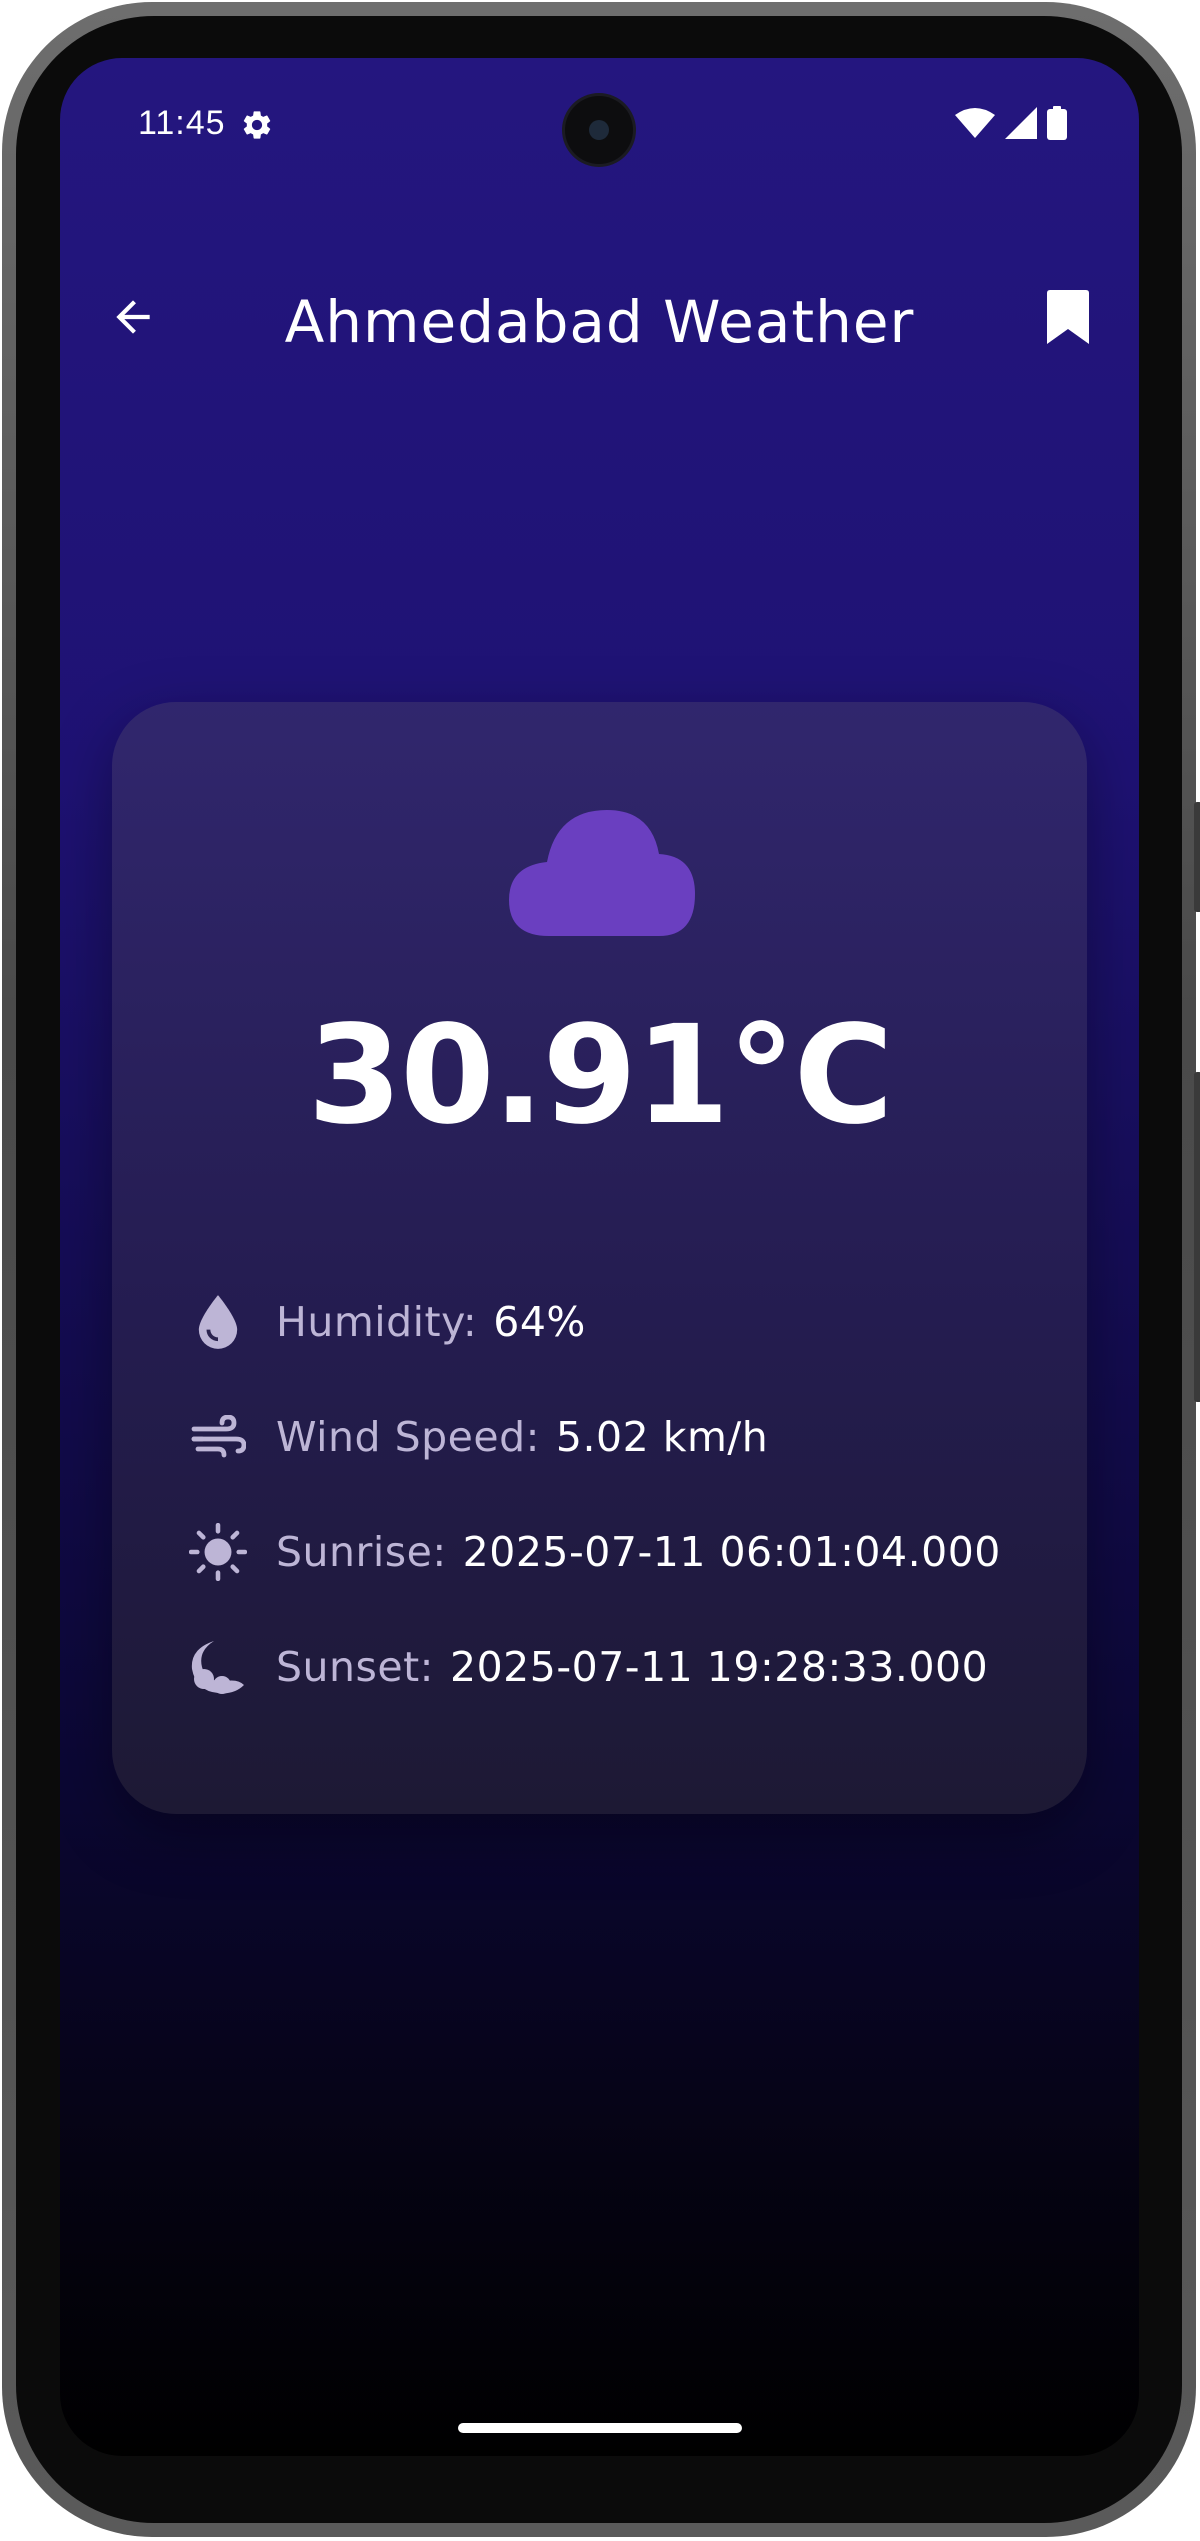 The height and width of the screenshot is (2541, 1200). I want to click on volume-button, so click(1197, 1237).